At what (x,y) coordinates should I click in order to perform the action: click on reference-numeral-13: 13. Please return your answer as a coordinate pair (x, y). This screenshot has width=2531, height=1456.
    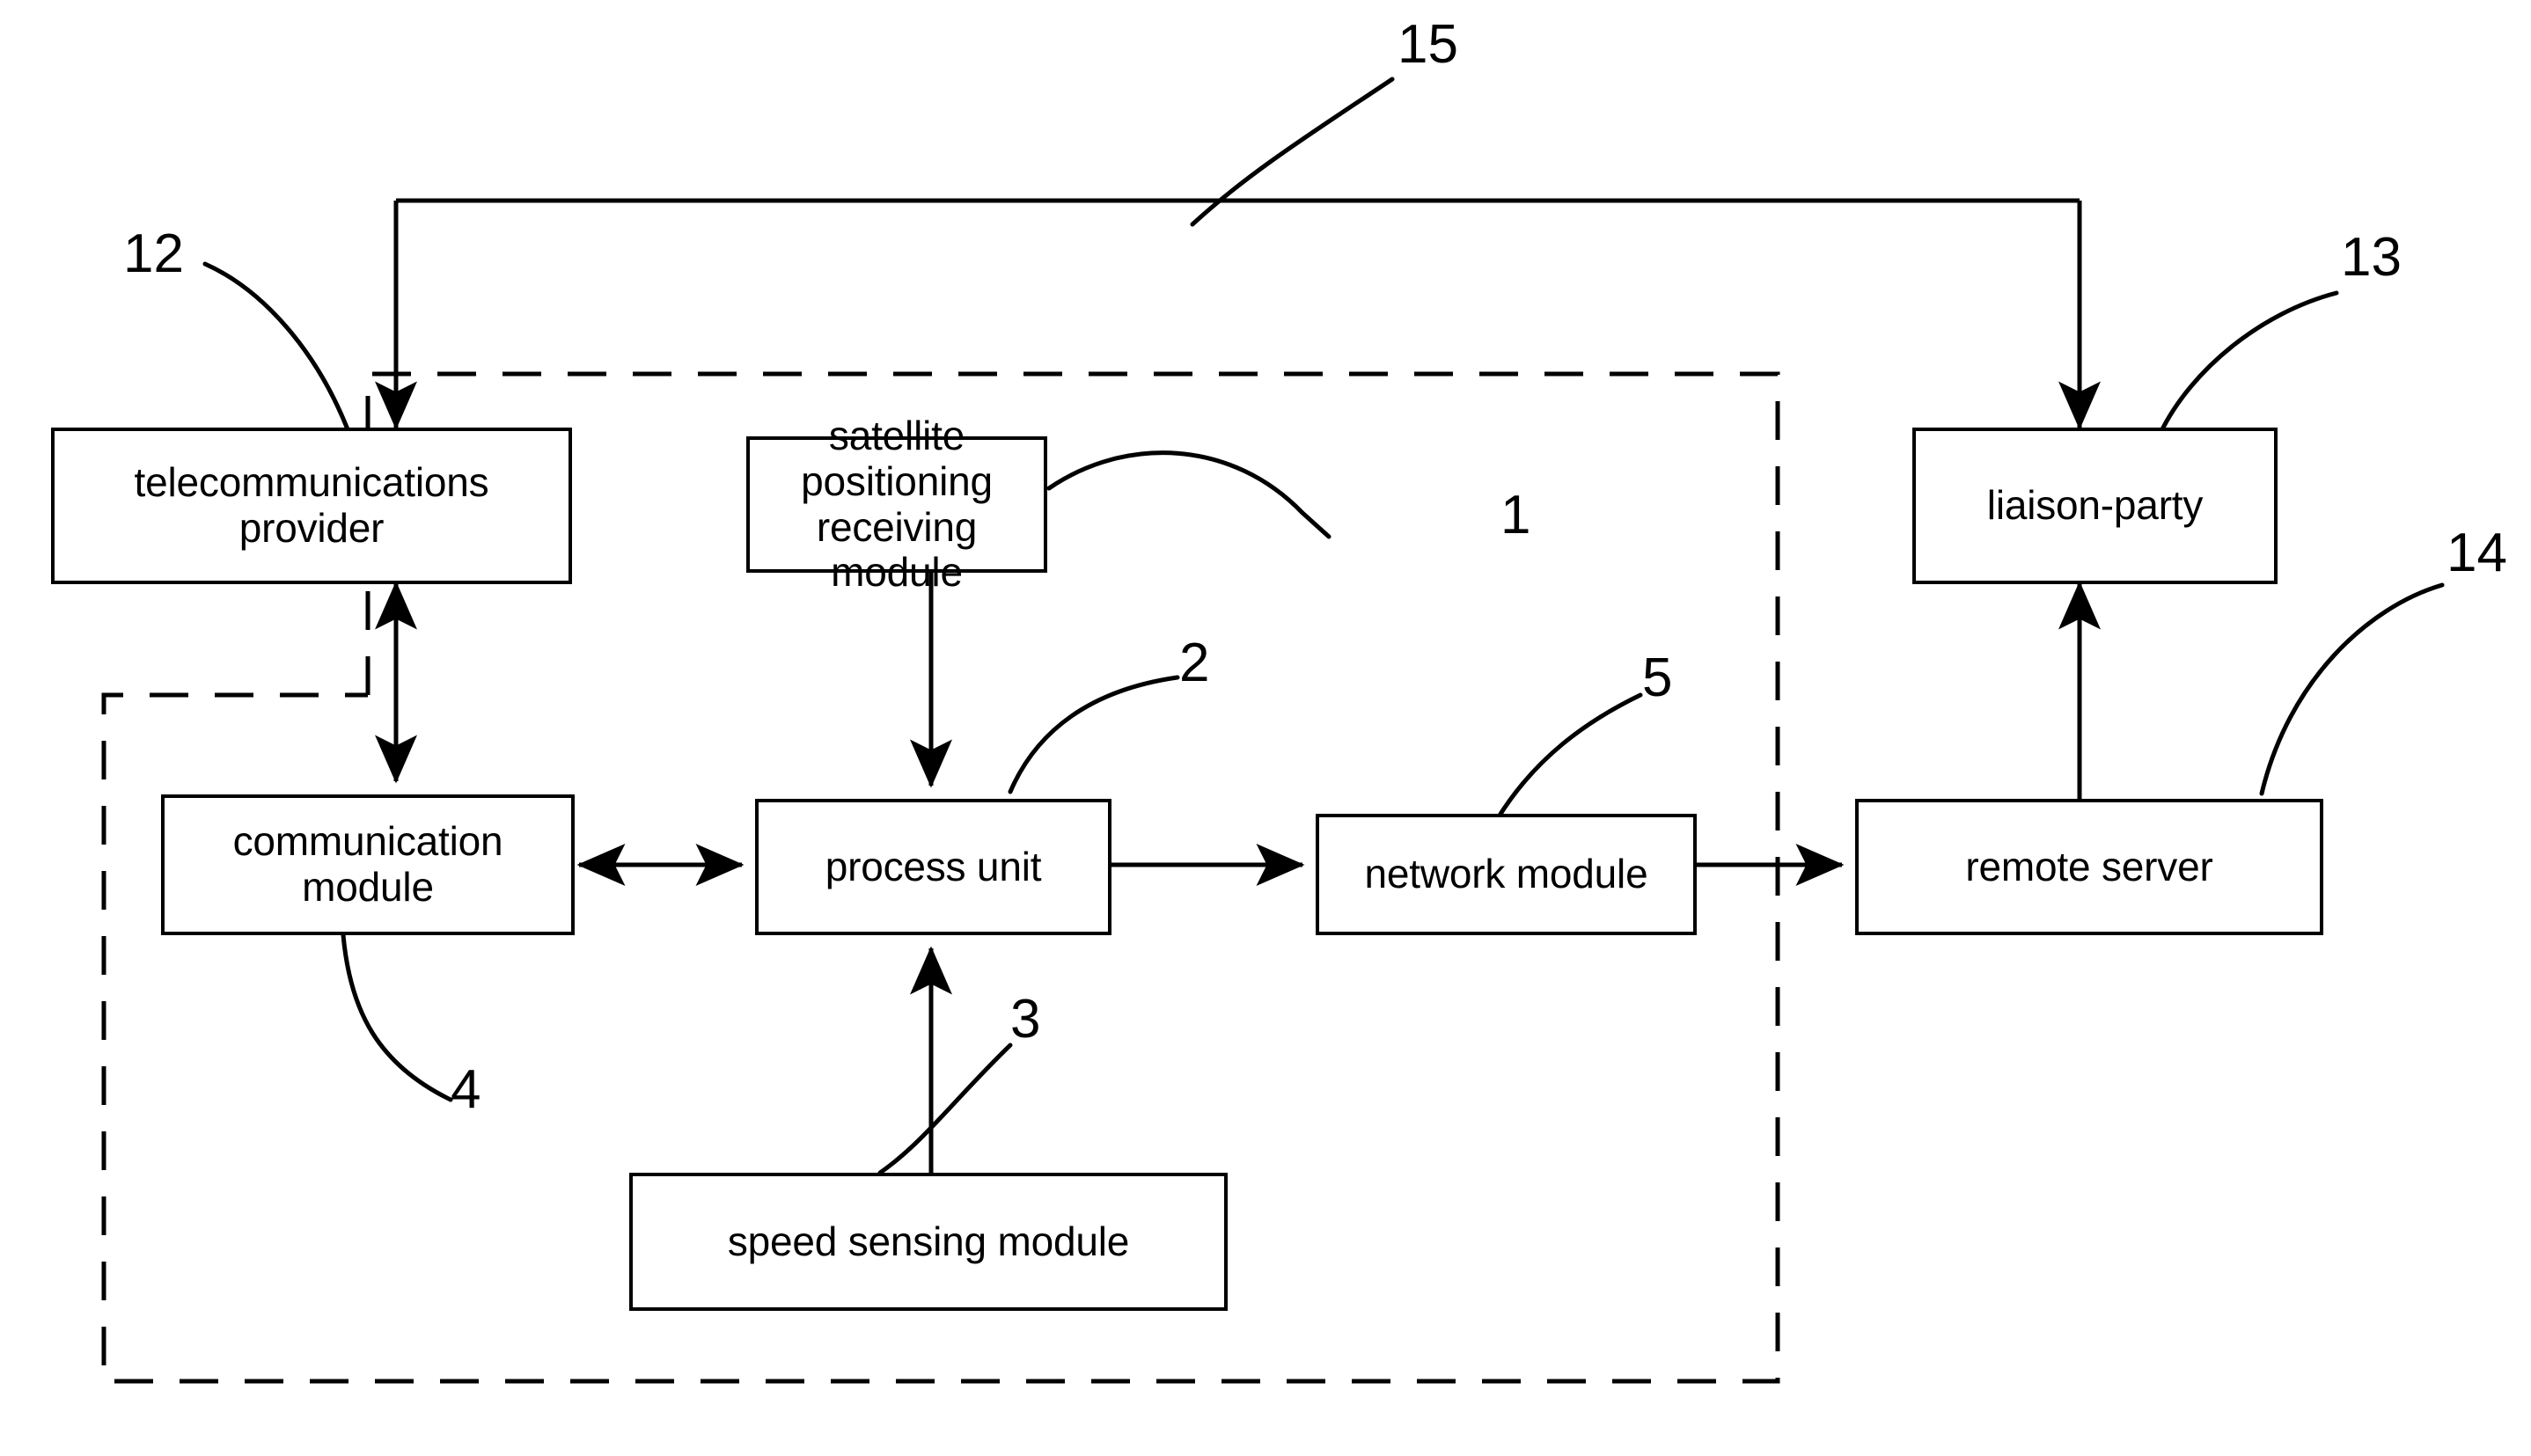
    Looking at the image, I should click on (2371, 257).